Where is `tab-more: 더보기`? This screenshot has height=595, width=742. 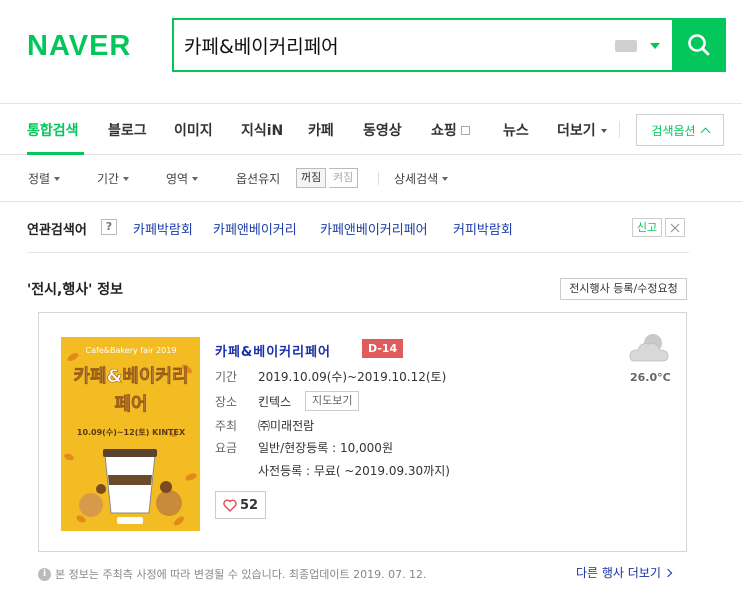 tab-more: 더보기 is located at coordinates (582, 130).